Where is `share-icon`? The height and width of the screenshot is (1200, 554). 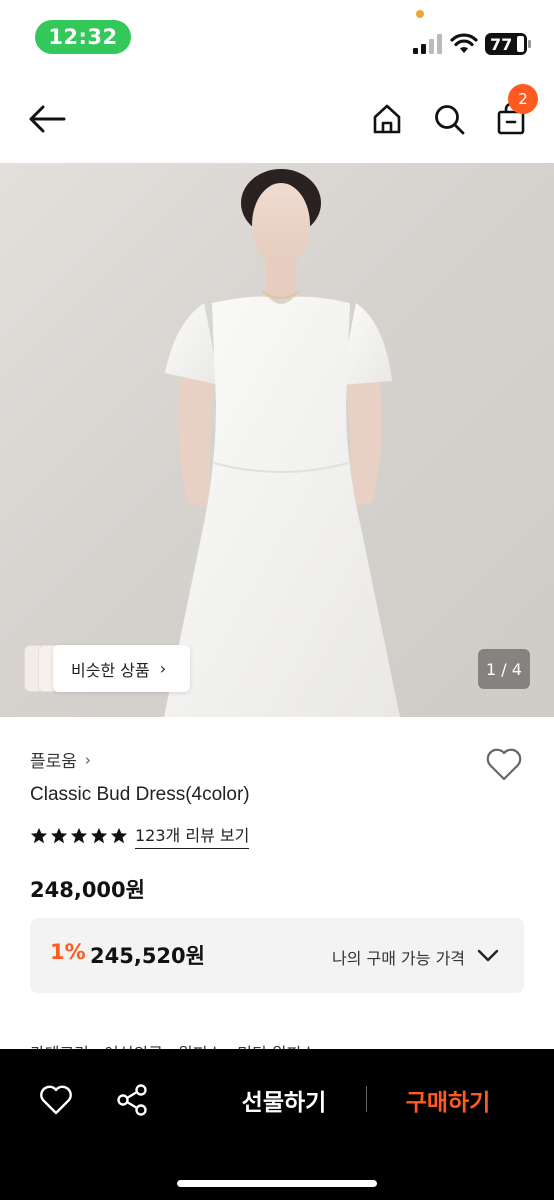
share-icon is located at coordinates (132, 1100).